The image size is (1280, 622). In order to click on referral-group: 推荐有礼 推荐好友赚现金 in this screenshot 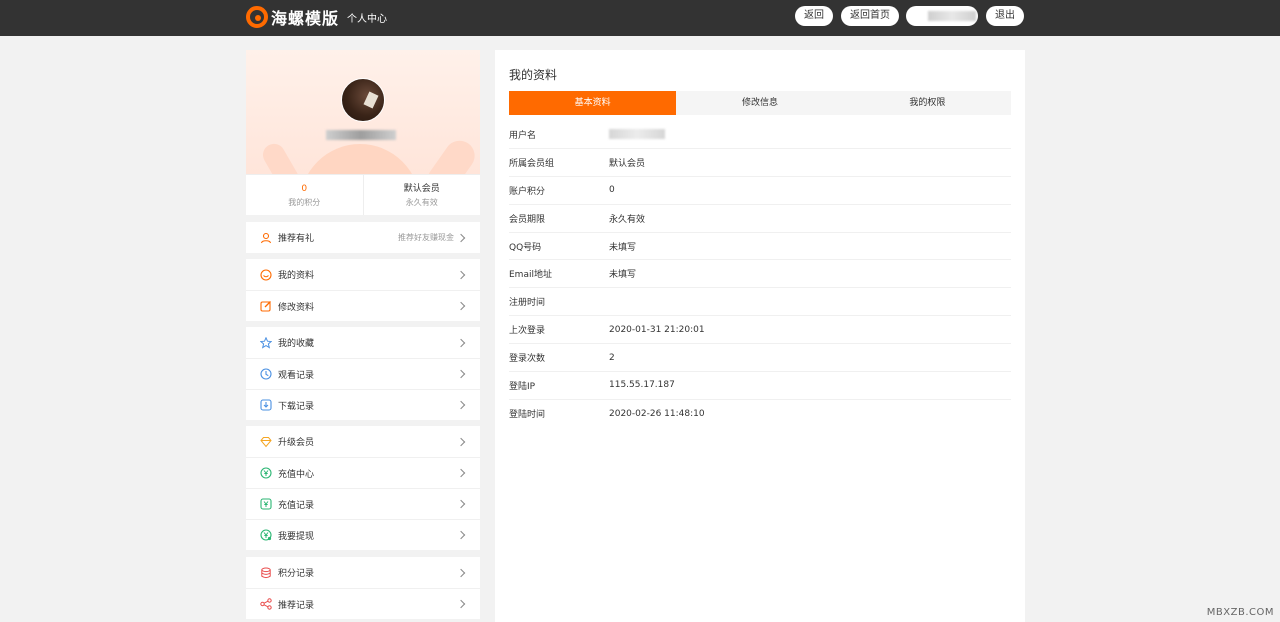, I will do `click(363, 237)`.